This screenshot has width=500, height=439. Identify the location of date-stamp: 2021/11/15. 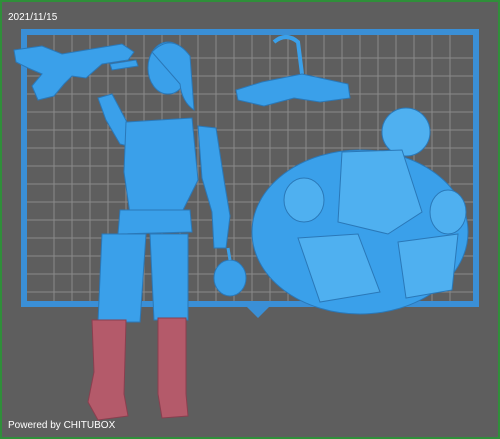
(33, 17).